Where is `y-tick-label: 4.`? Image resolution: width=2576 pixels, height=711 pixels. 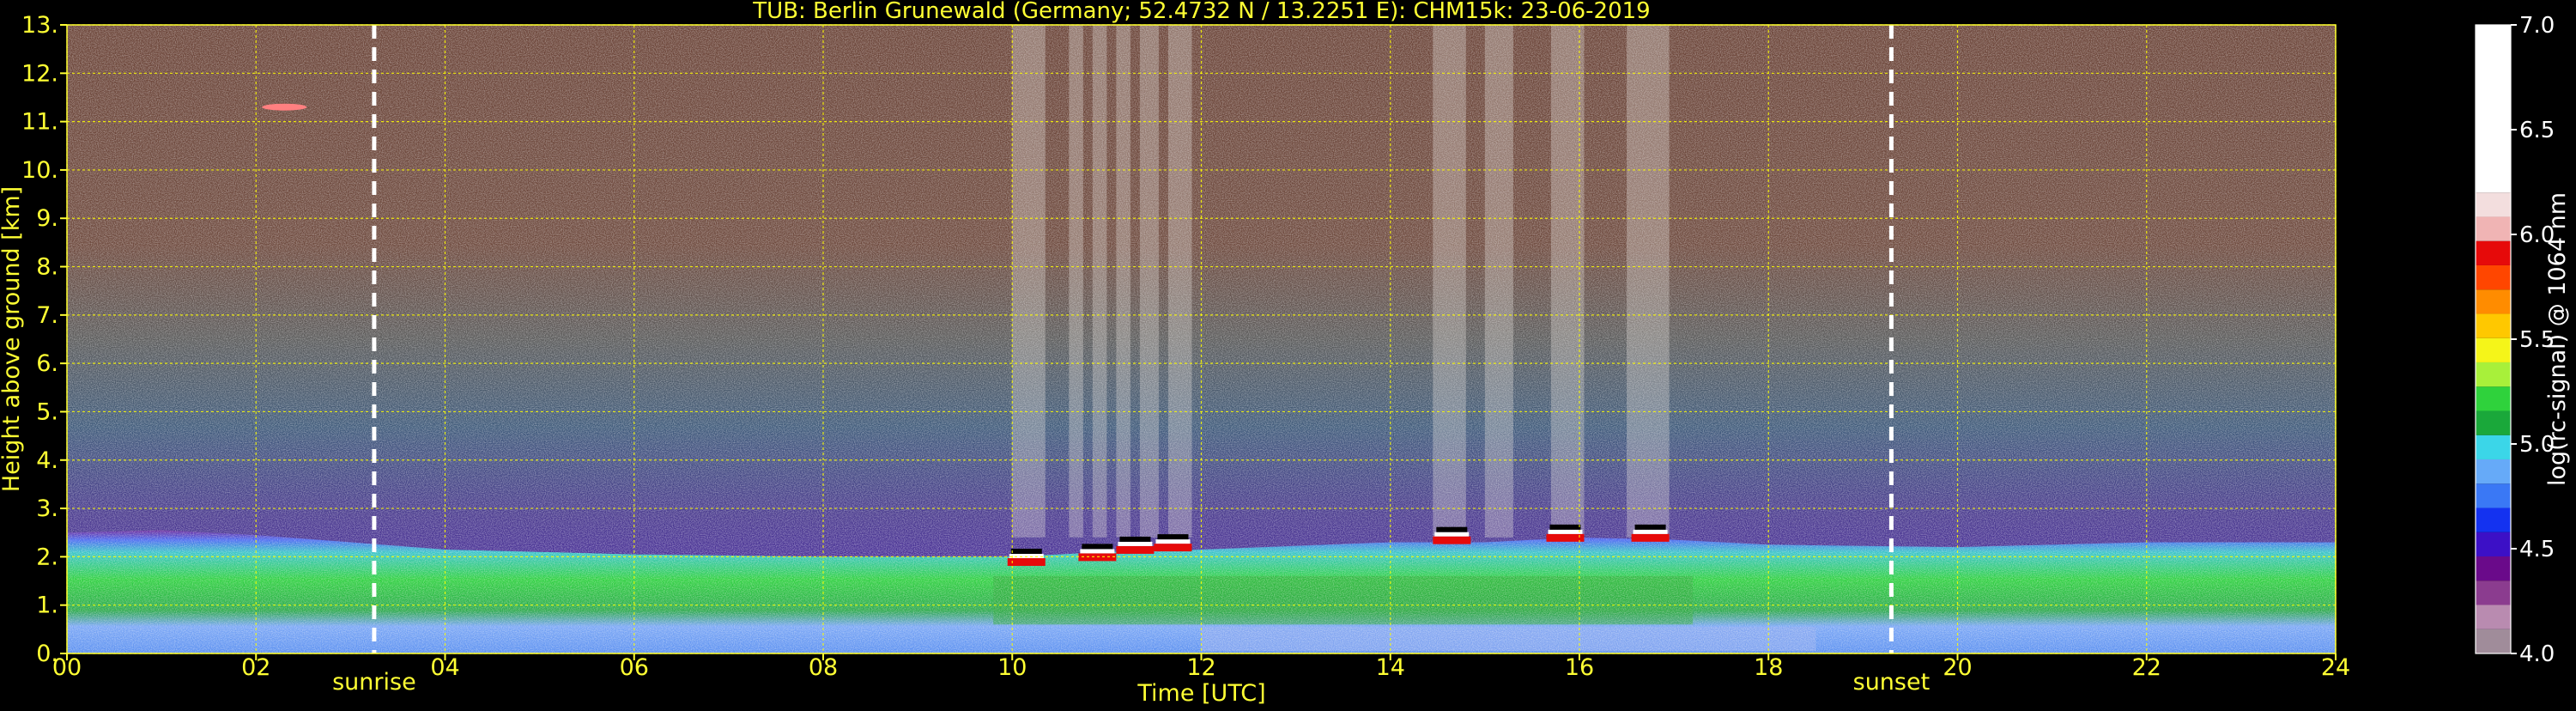 y-tick-label: 4. is located at coordinates (47, 460).